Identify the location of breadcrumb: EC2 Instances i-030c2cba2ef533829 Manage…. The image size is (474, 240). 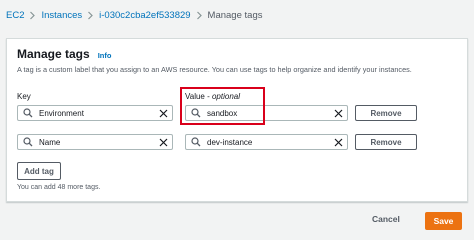
(134, 15).